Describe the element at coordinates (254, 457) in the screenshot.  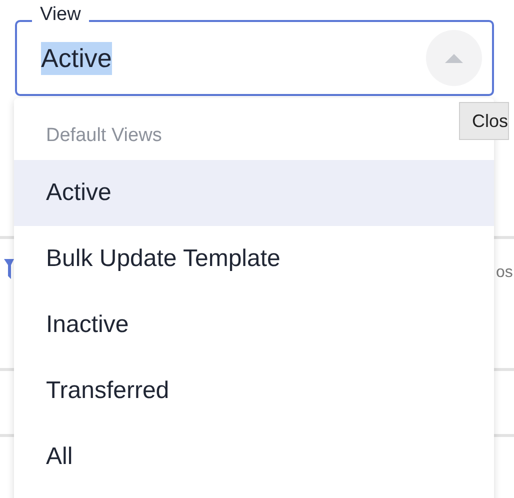
I see `menu-item: All` at that location.